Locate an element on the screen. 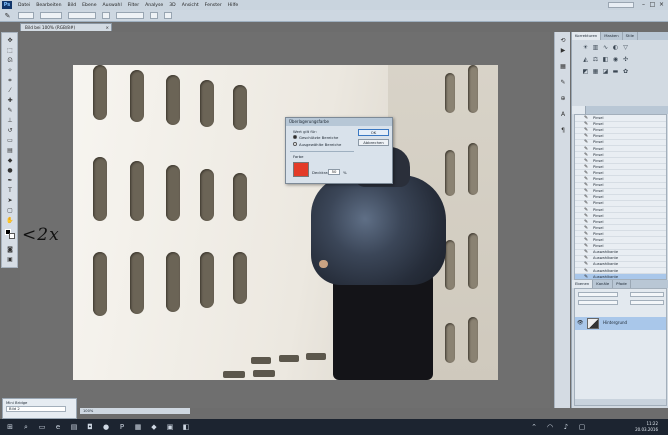 The height and width of the screenshot is (435, 668). pressure-opacity-toggle is located at coordinates (106, 15).